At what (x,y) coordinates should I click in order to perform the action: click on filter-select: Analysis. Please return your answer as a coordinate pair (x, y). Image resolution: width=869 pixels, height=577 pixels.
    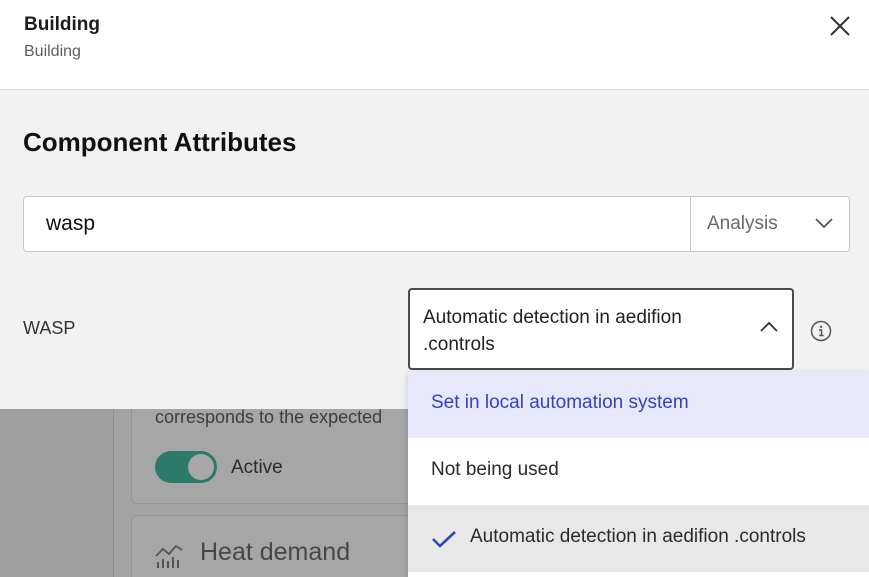
    Looking at the image, I should click on (770, 224).